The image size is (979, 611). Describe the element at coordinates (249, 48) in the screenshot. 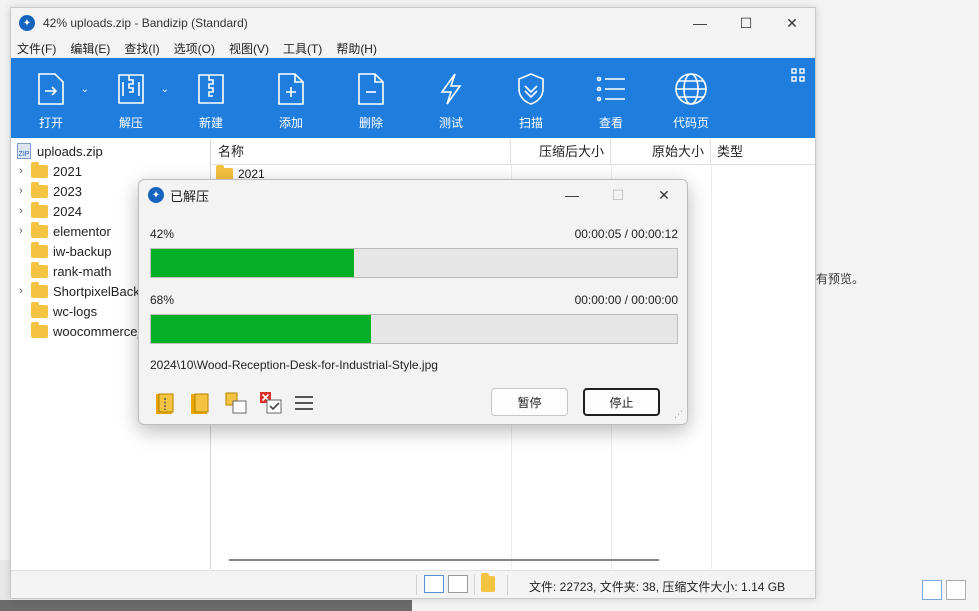

I see `menu-view: 视图(V)` at that location.